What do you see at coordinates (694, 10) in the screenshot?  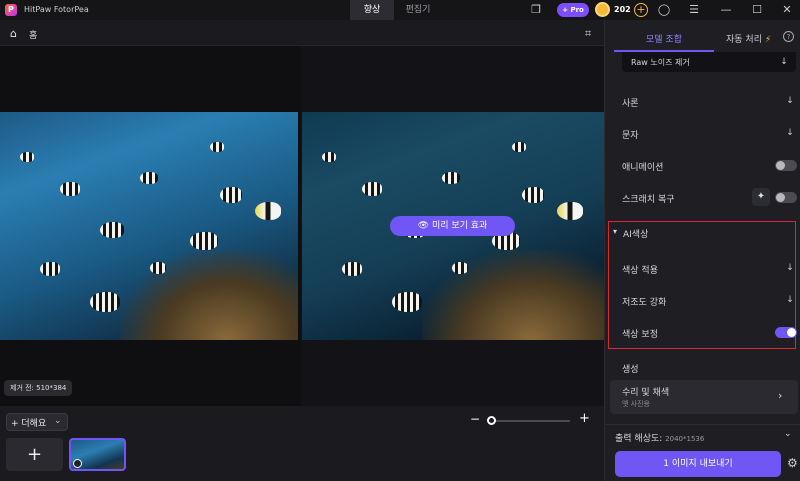 I see `menu-icon: ☰` at bounding box center [694, 10].